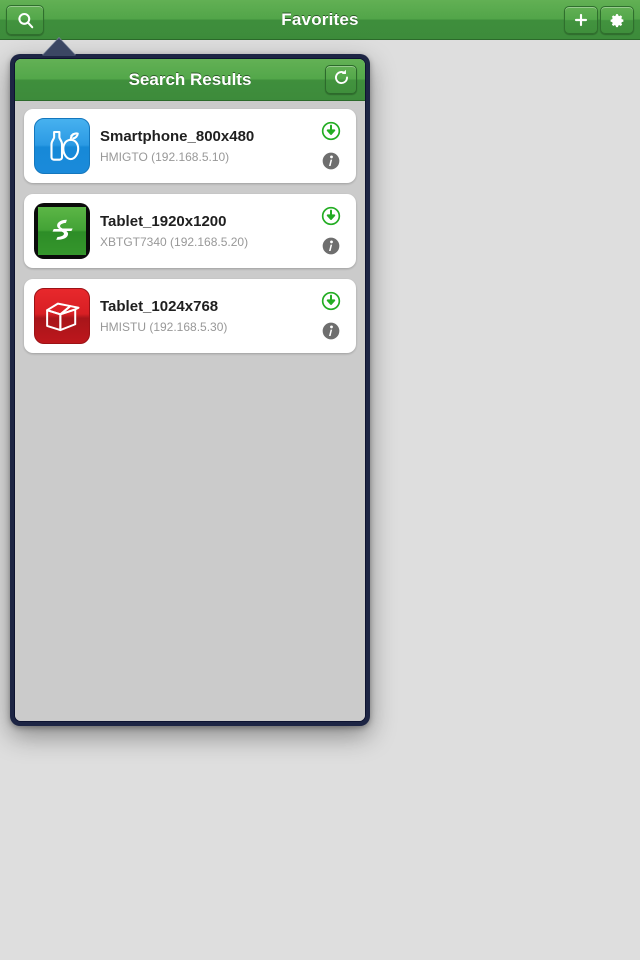 This screenshot has height=960, width=640. I want to click on add-button, so click(581, 20).